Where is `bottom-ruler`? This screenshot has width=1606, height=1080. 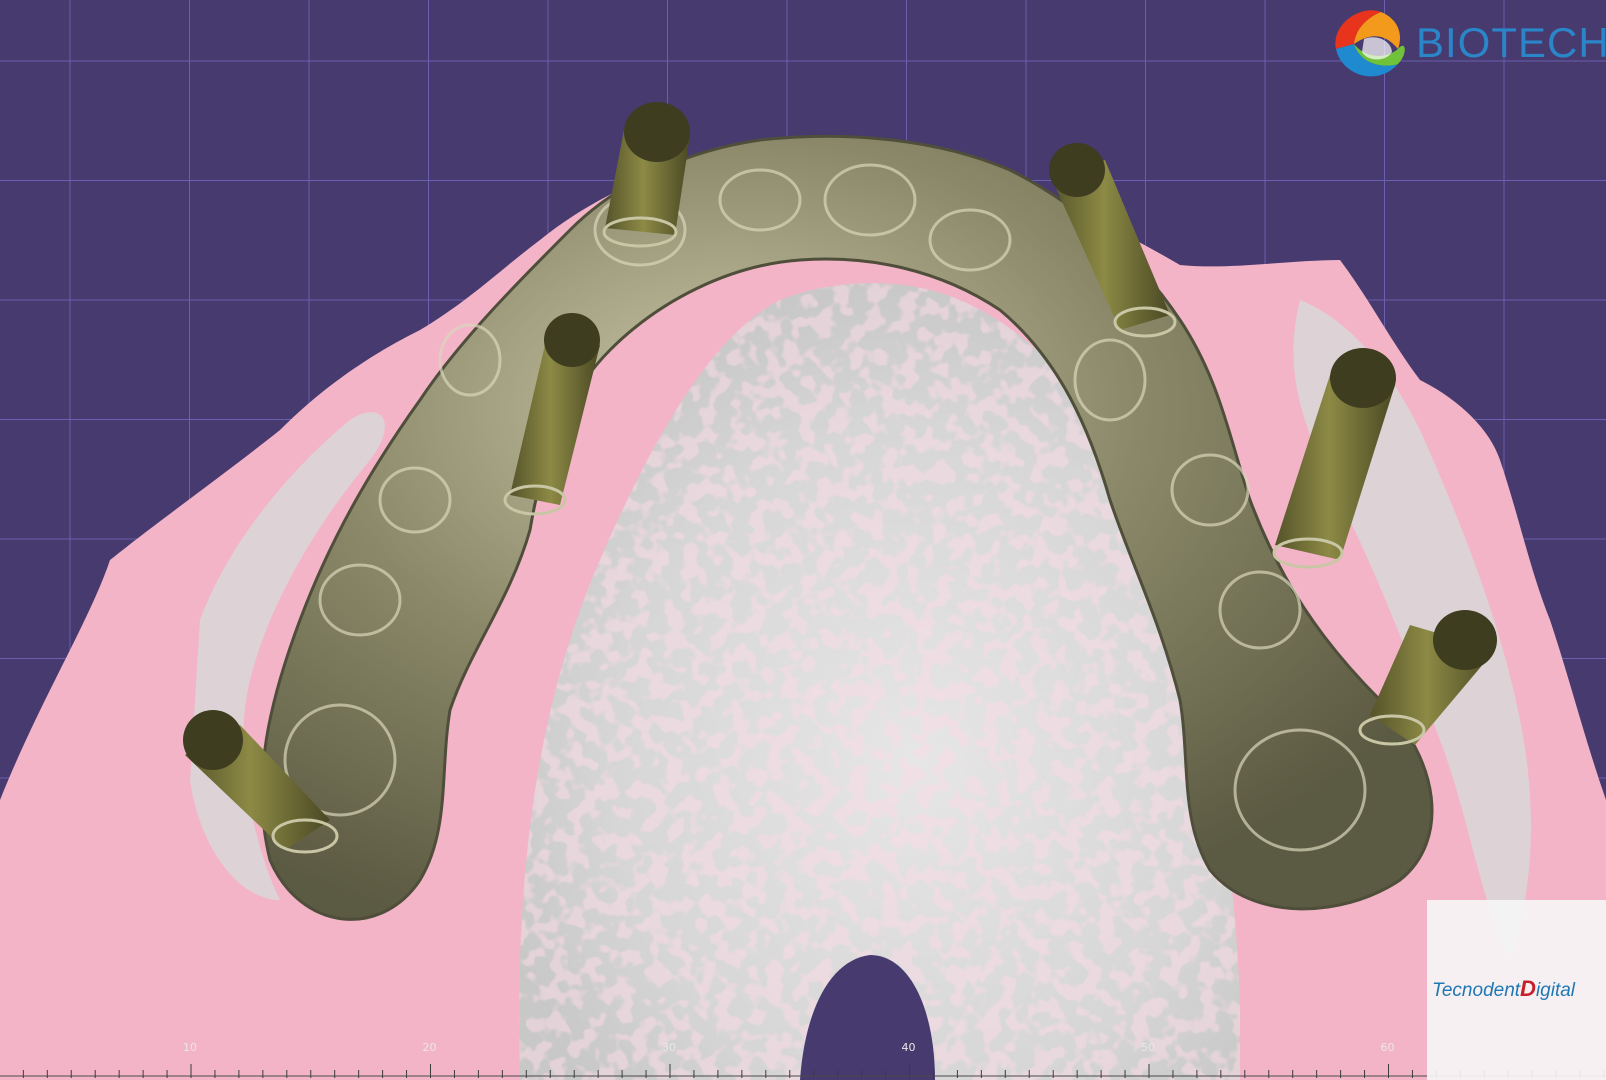
bottom-ruler is located at coordinates (803, 1071).